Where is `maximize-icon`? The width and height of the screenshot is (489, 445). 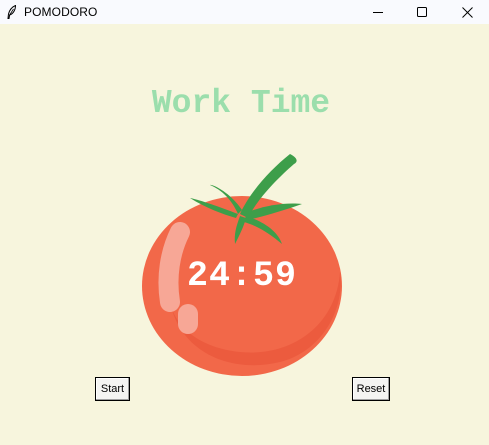 maximize-icon is located at coordinates (422, 12).